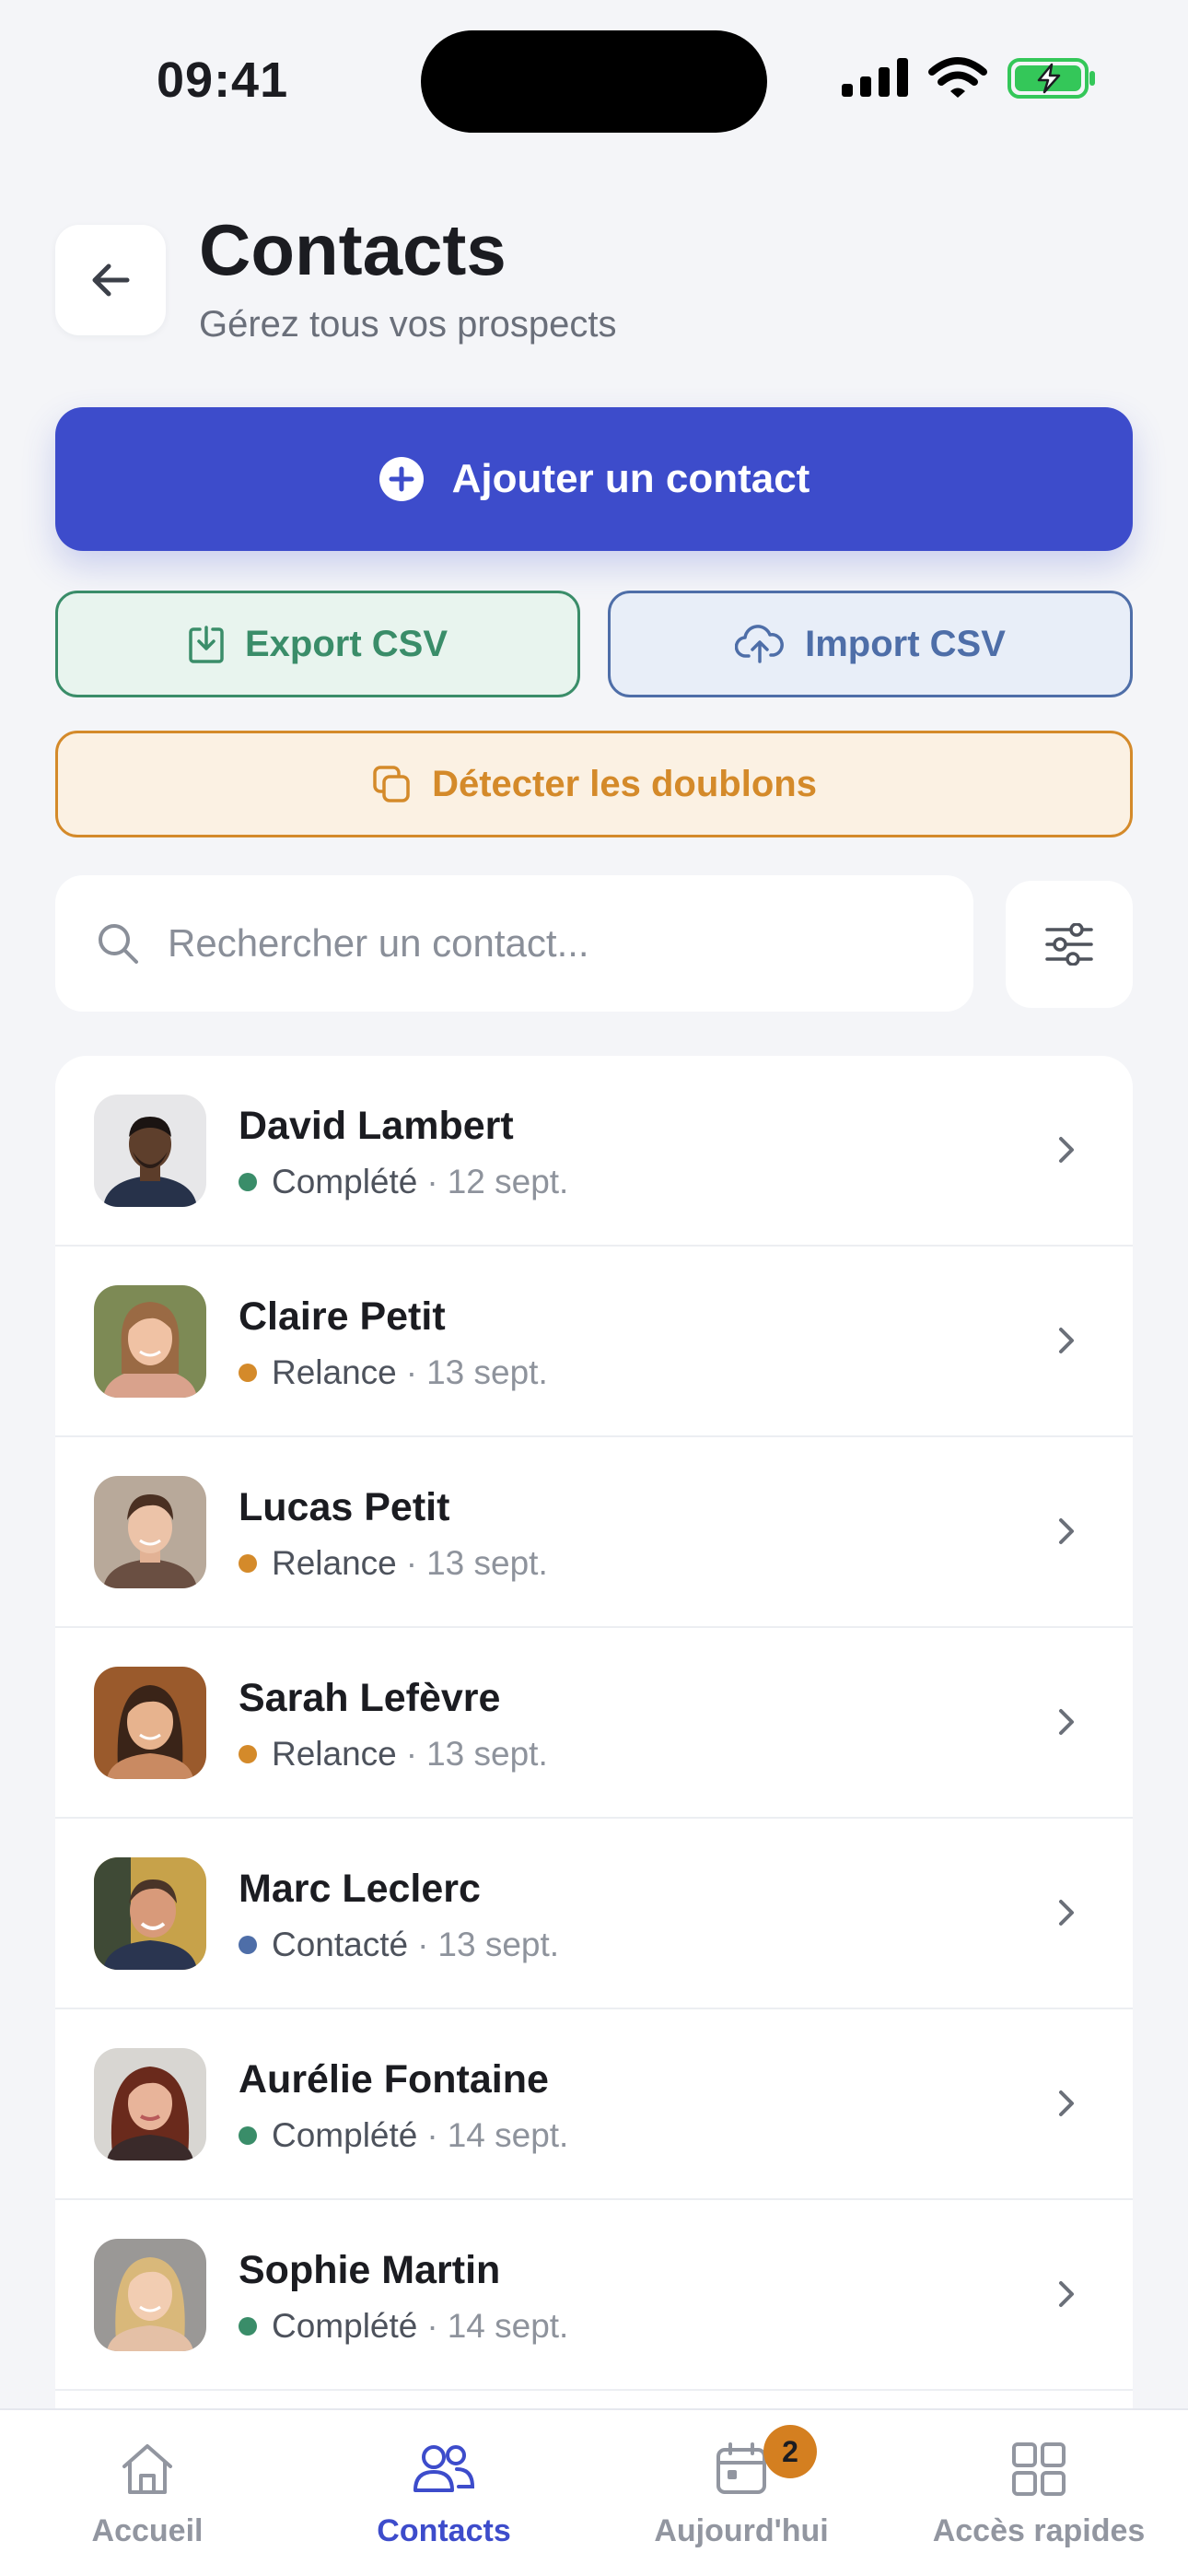  What do you see at coordinates (594, 1914) in the screenshot?
I see `contact-row: Marc Leclerc Contacté · 13 sept.` at bounding box center [594, 1914].